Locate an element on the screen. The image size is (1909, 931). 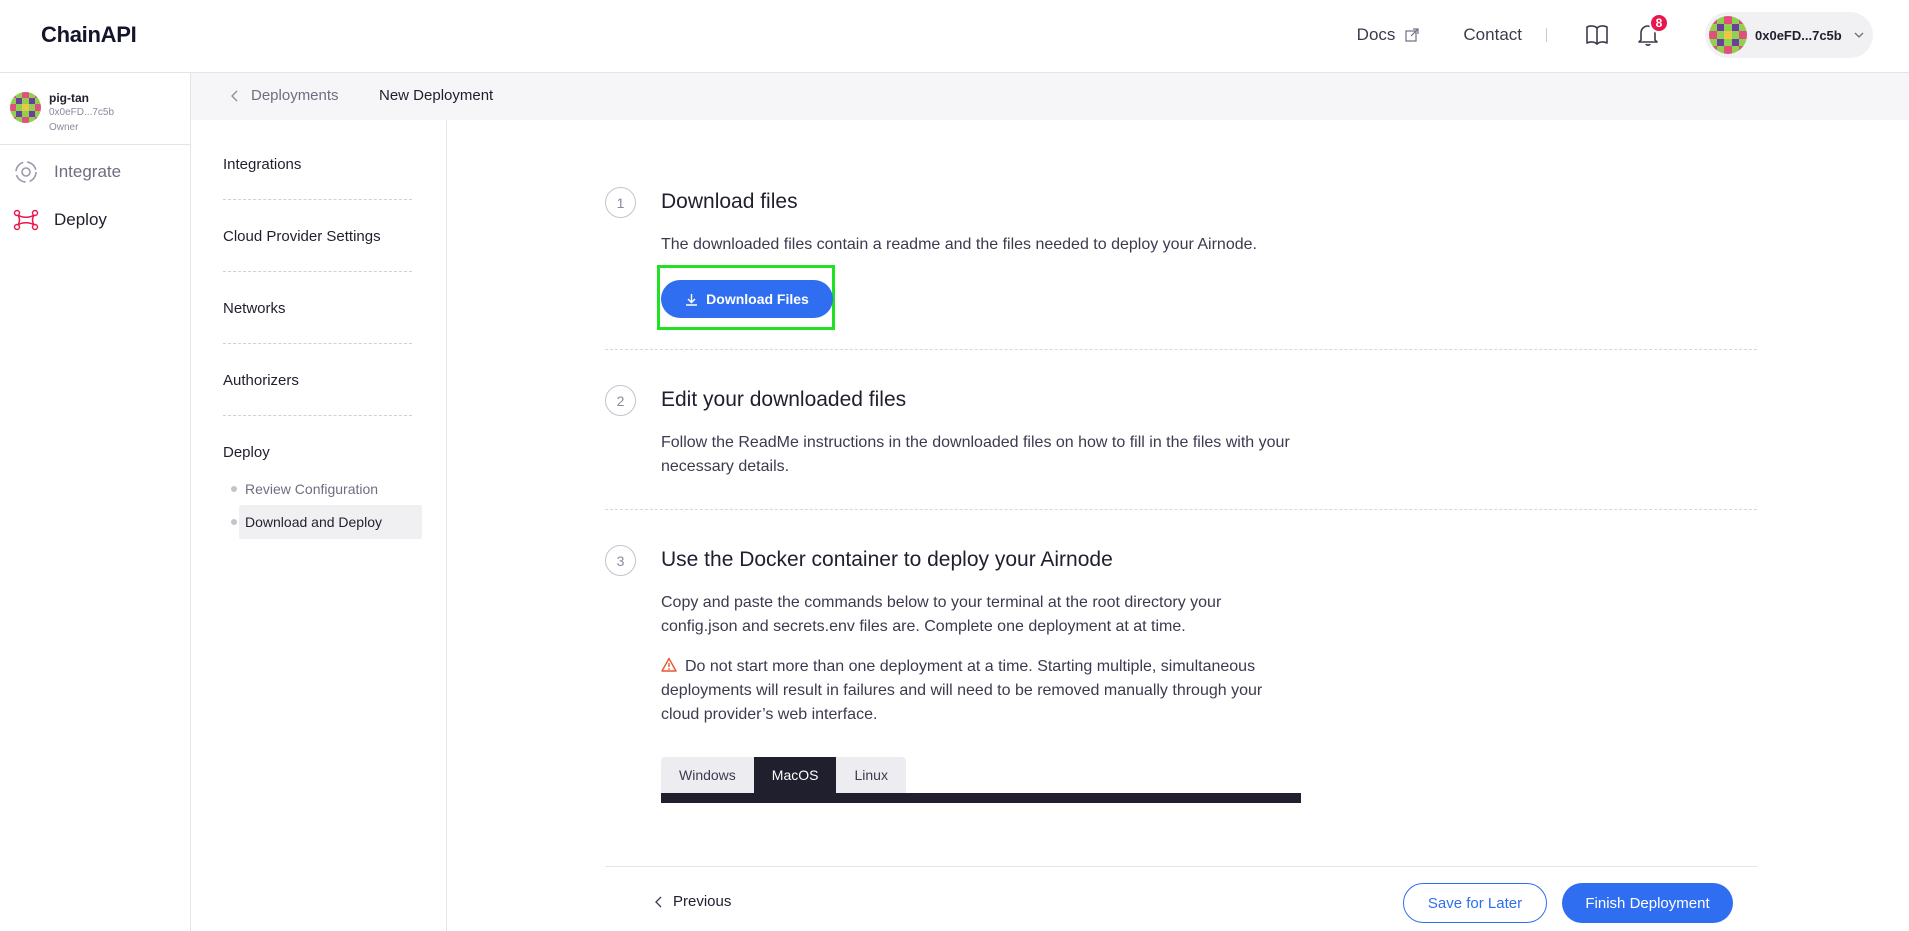
step-deploy: Deploy is located at coordinates (246, 452).